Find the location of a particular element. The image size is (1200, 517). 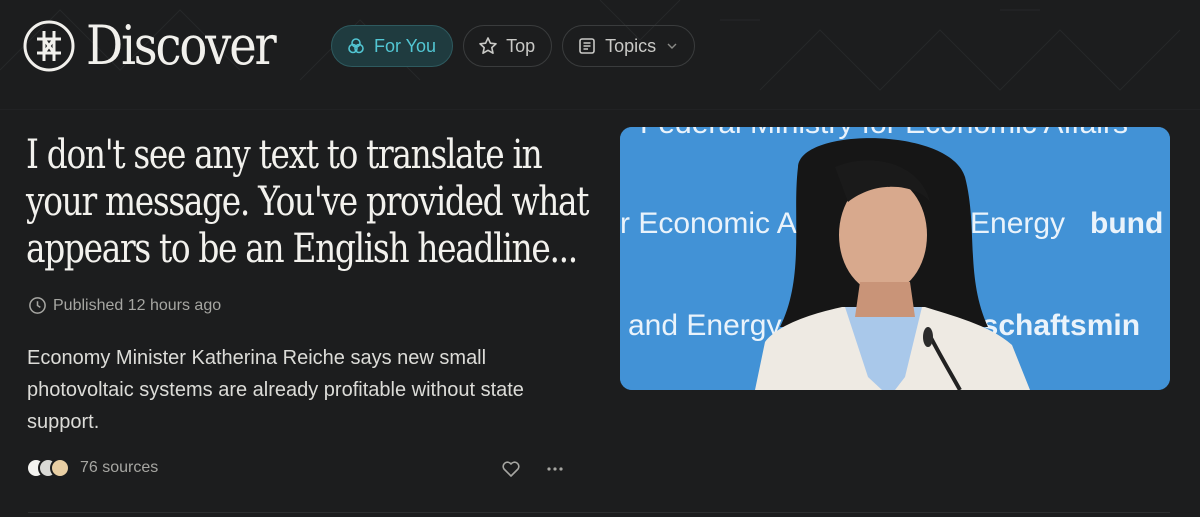

tab-label: Topics is located at coordinates (631, 45).